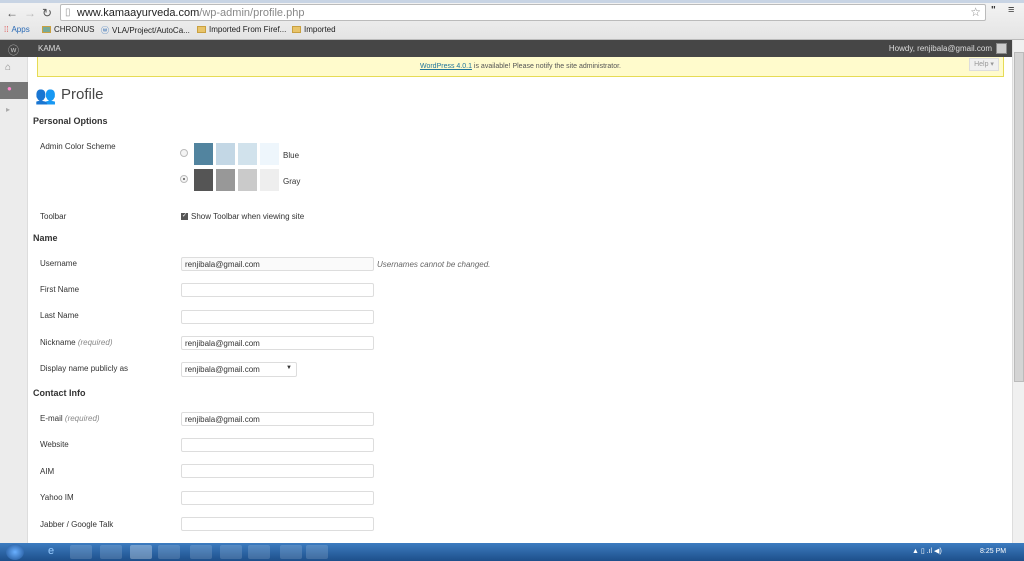  I want to click on username-input: renjibala@gmail.com, so click(277, 264).